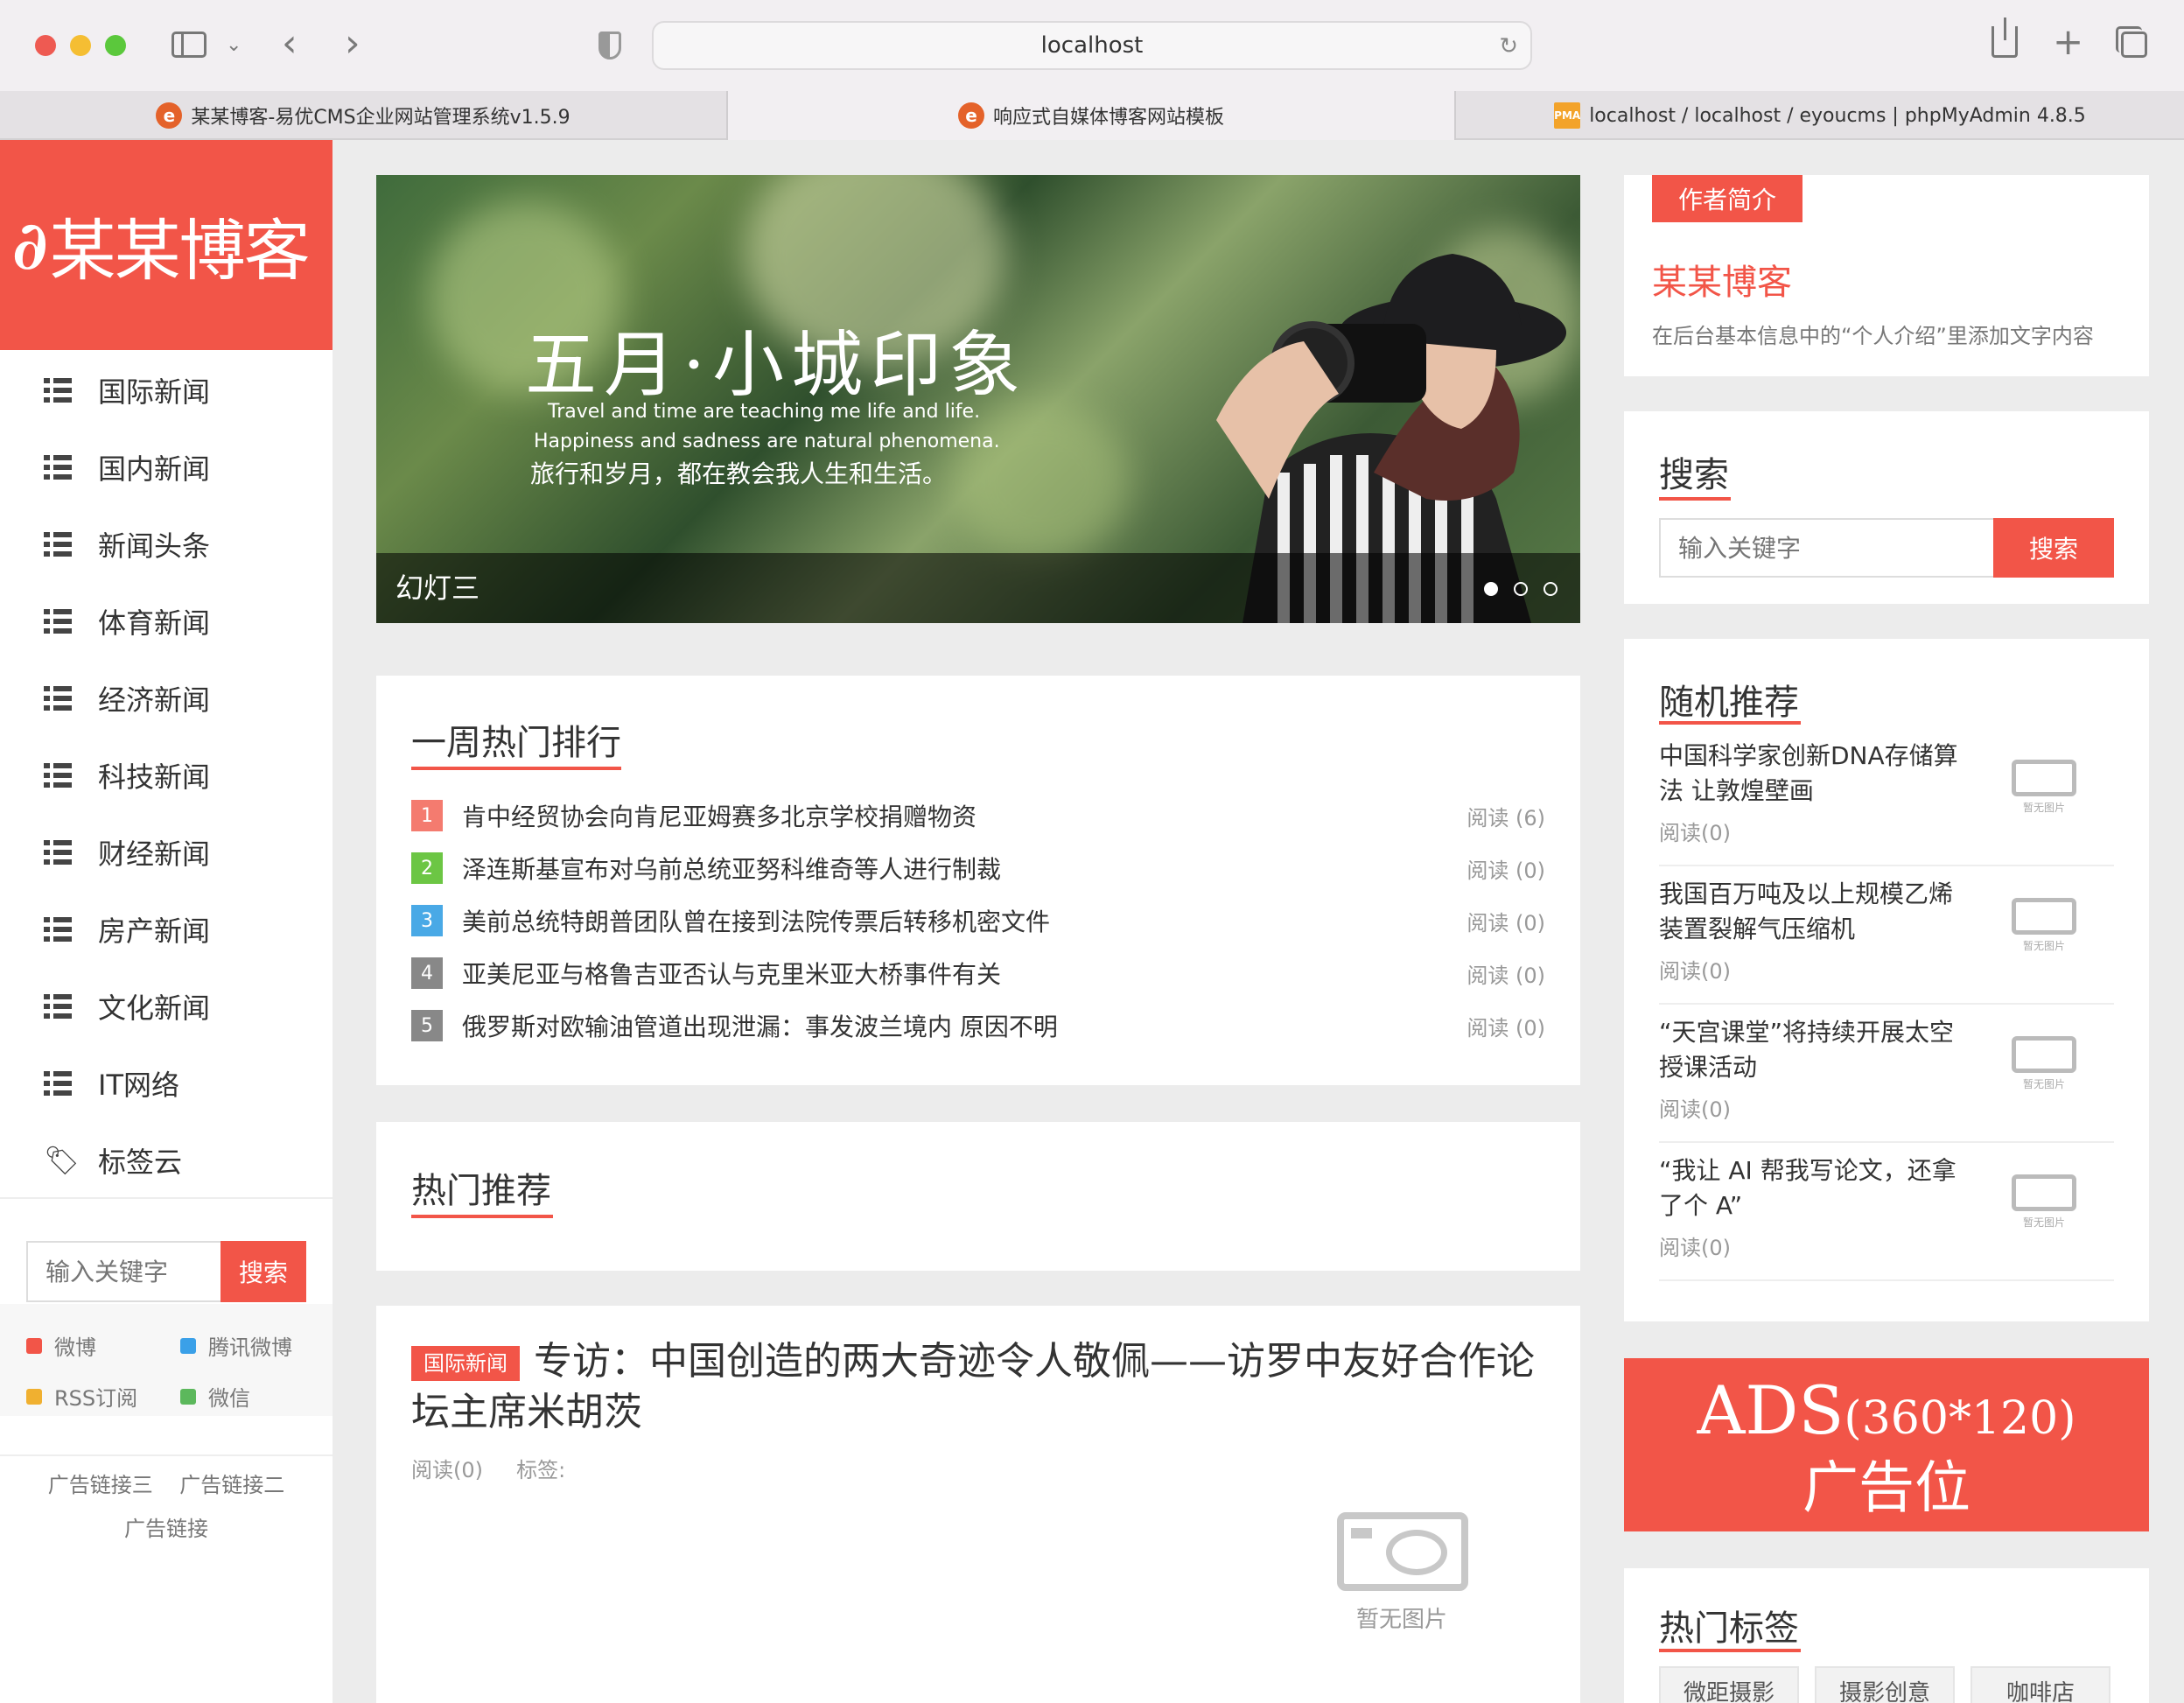 The image size is (2184, 1703). Describe the element at coordinates (427, 973) in the screenshot. I see `rank-number: 4` at that location.